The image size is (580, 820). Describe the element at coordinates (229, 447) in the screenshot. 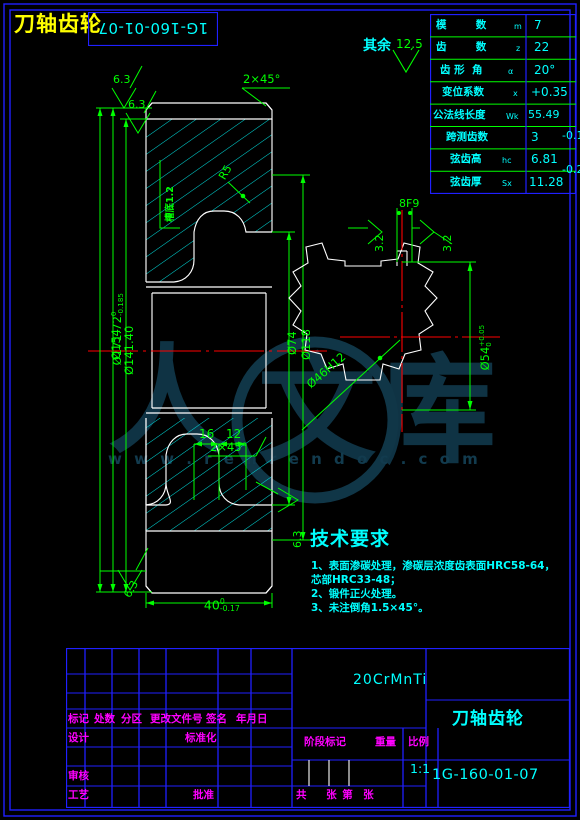

I see `chamfer-mid: 2×45°` at that location.